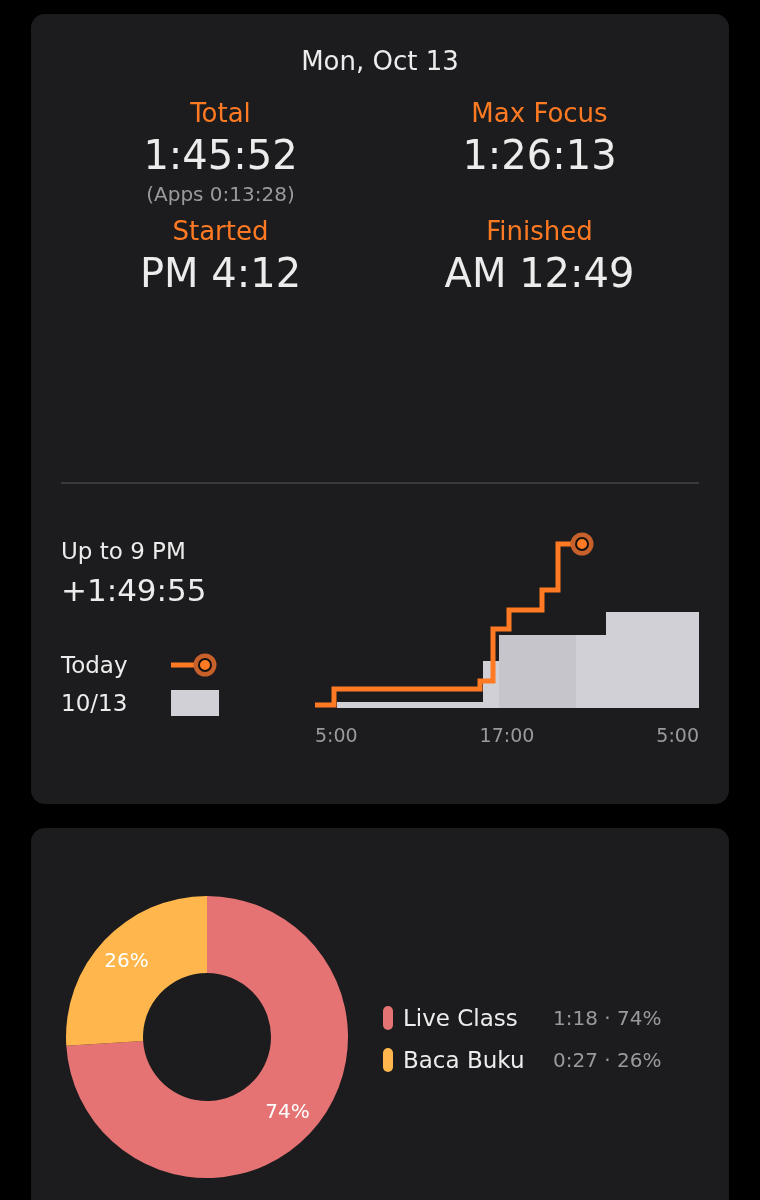 This screenshot has width=760, height=1200. What do you see at coordinates (539, 155) in the screenshot?
I see `stat-value: 1:26:13` at bounding box center [539, 155].